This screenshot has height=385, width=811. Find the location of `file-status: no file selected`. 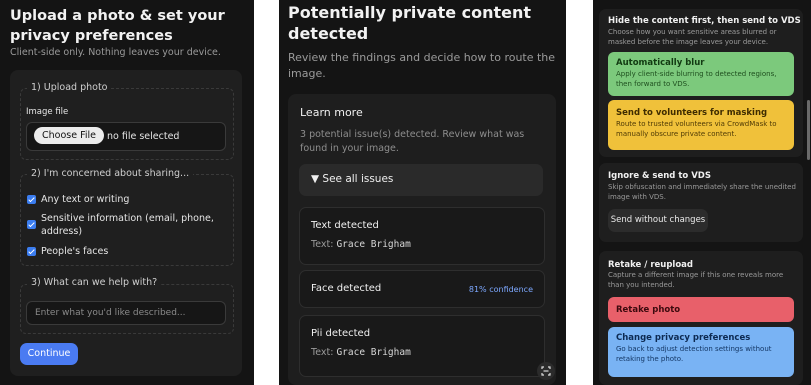

file-status: no file selected is located at coordinates (143, 136).